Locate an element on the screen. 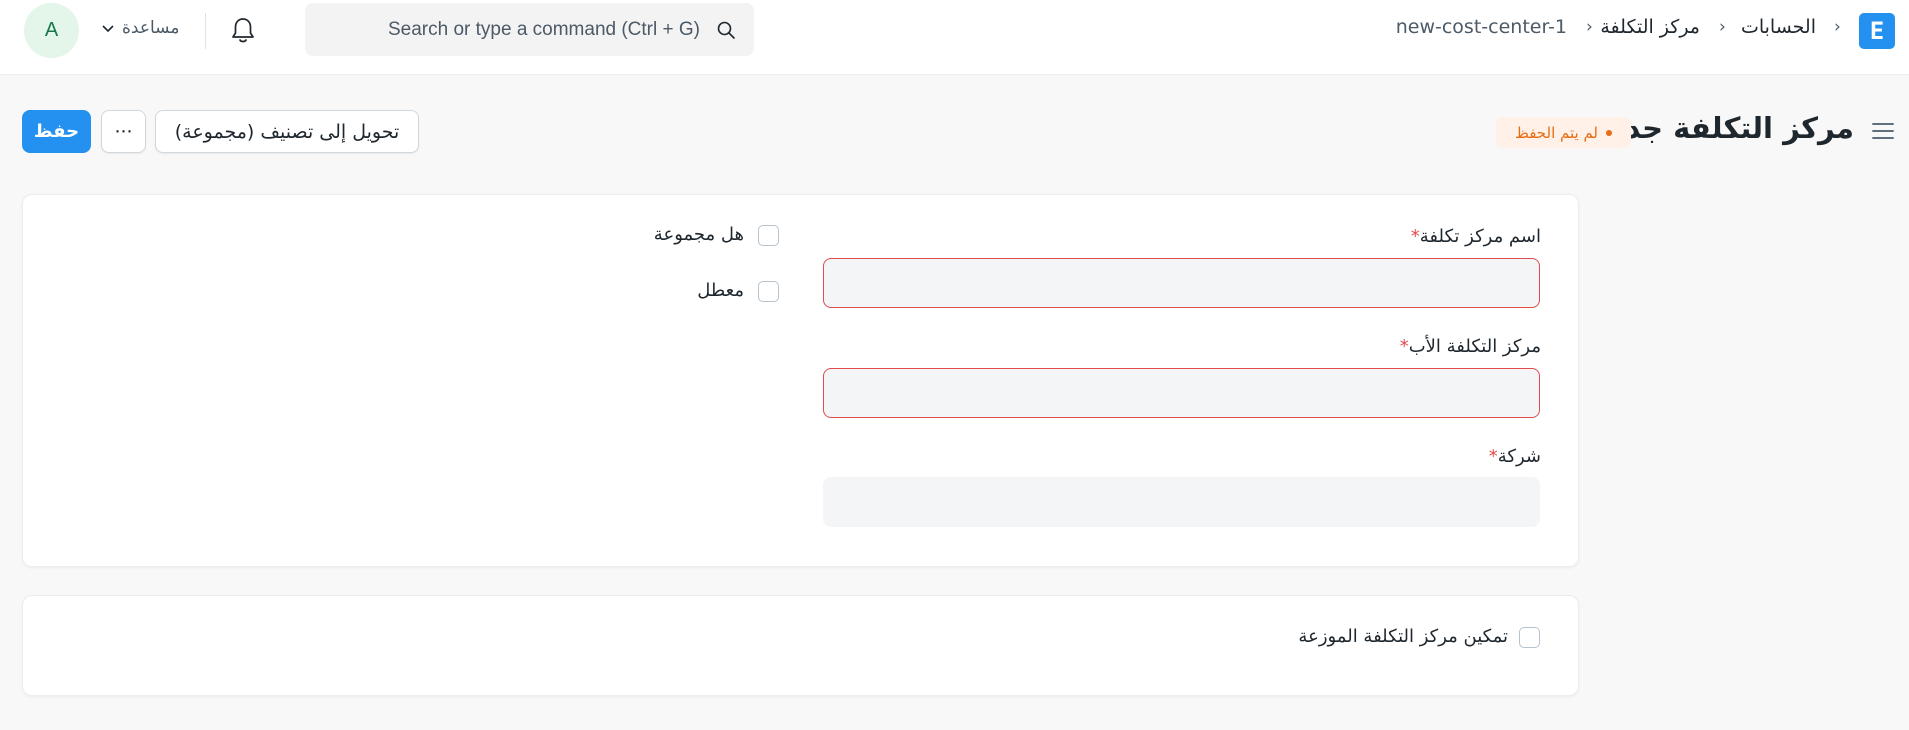  company-label: شركة* is located at coordinates (1513, 456).